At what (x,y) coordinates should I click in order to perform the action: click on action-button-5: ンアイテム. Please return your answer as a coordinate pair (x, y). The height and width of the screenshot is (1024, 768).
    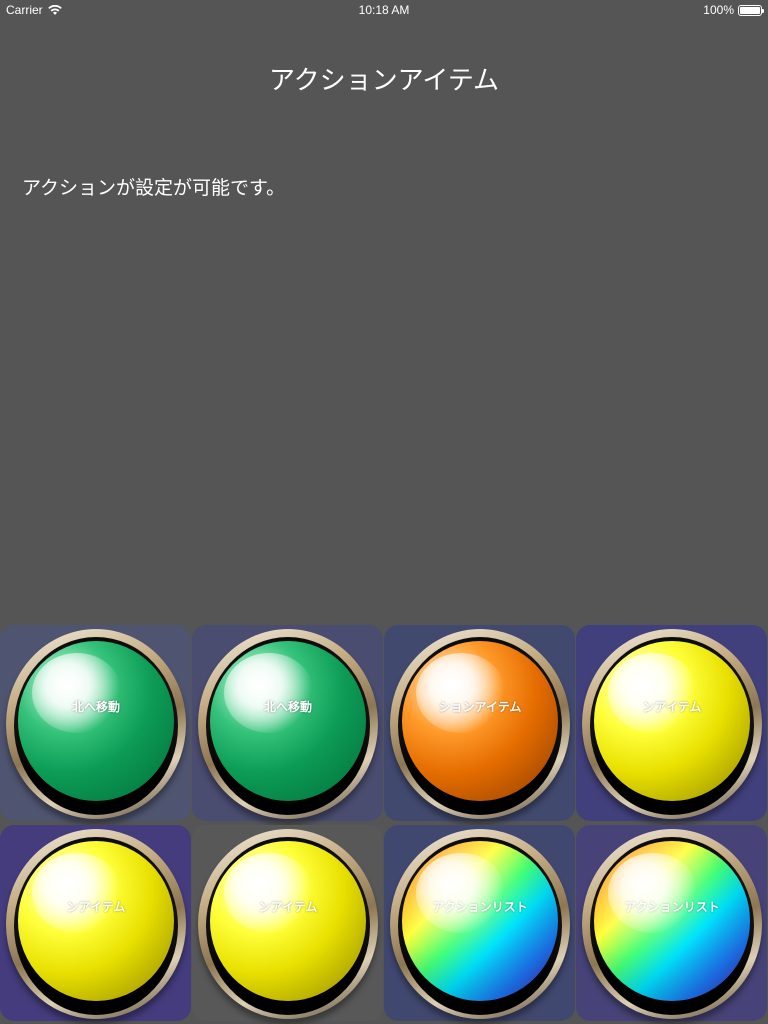
    Looking at the image, I should click on (95, 923).